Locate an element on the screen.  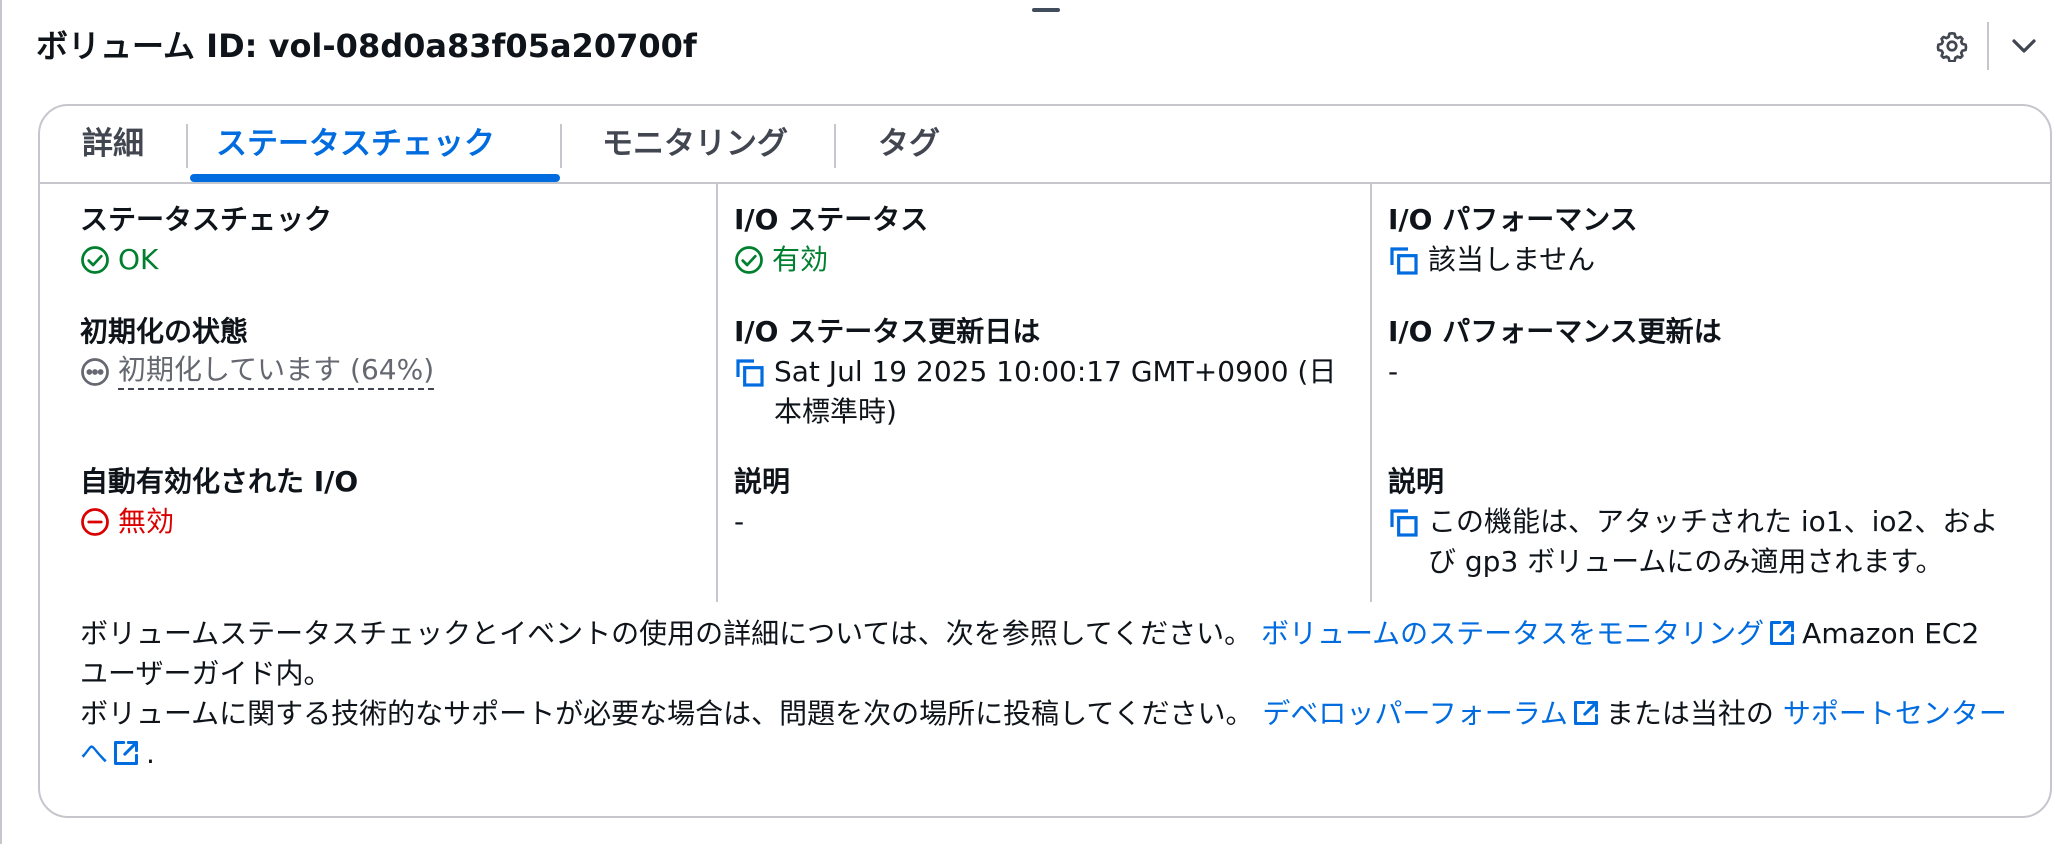
tab-monitoring: モニタリング is located at coordinates (695, 154).